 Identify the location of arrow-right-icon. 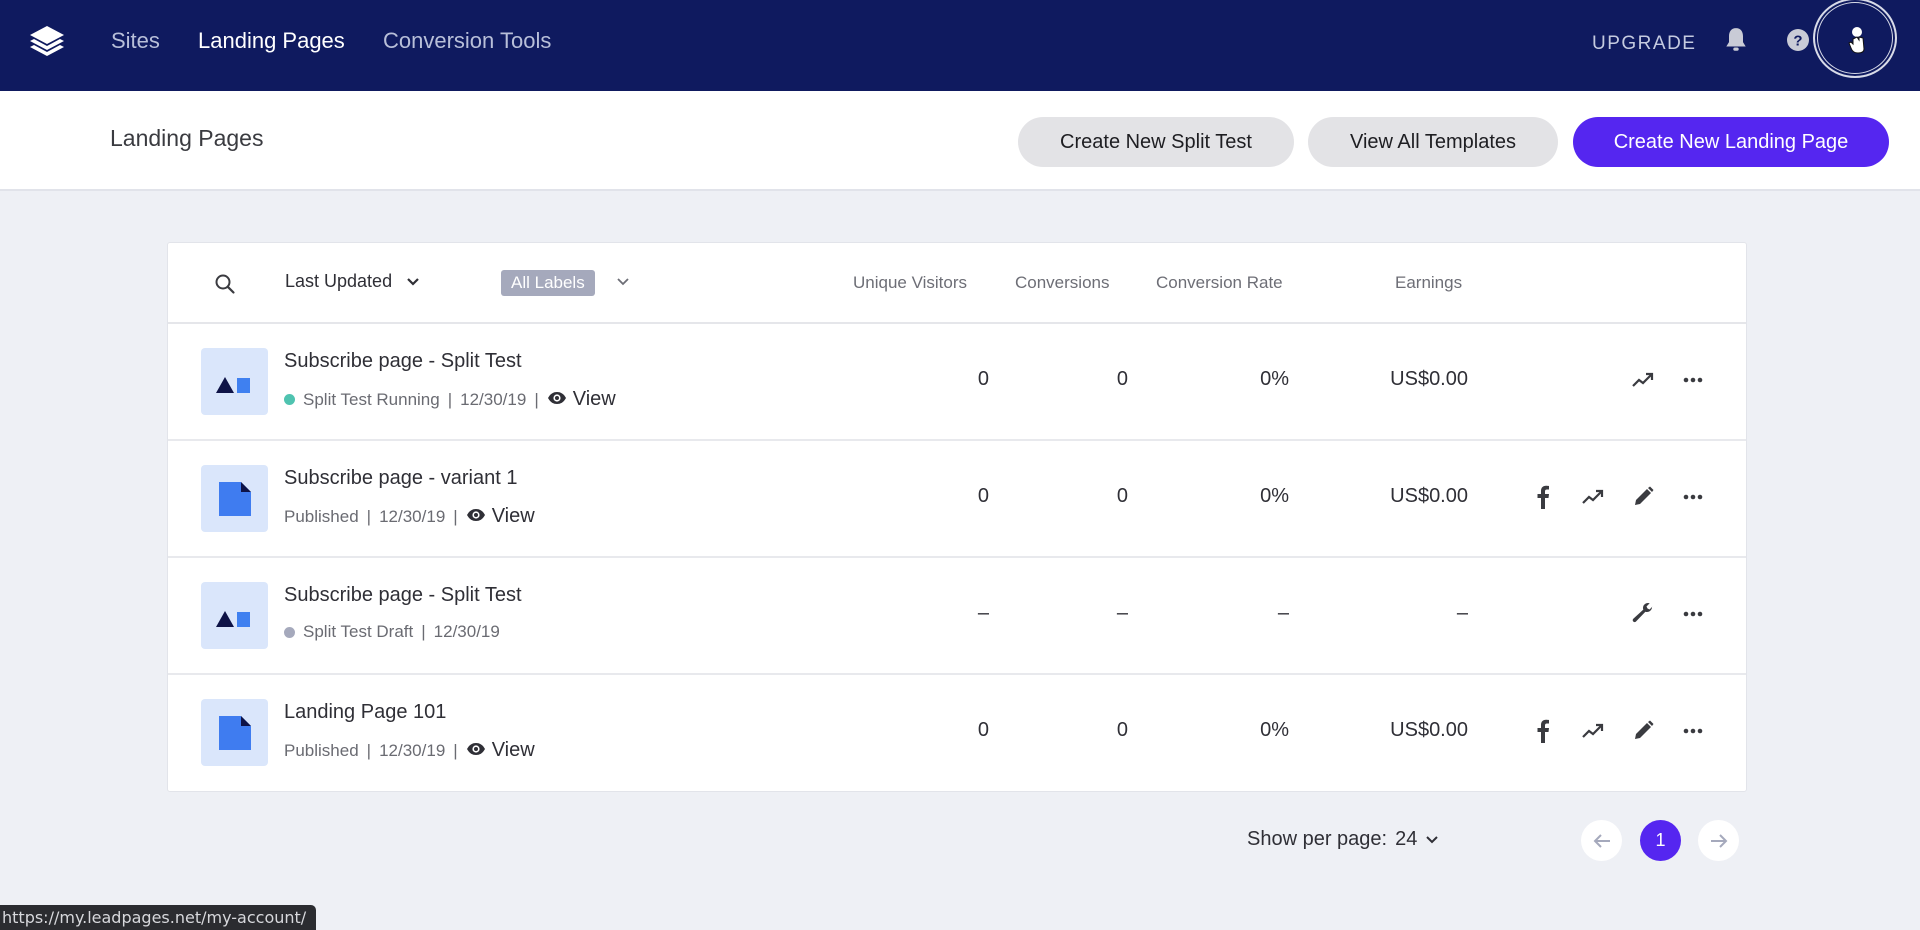
(1718, 840).